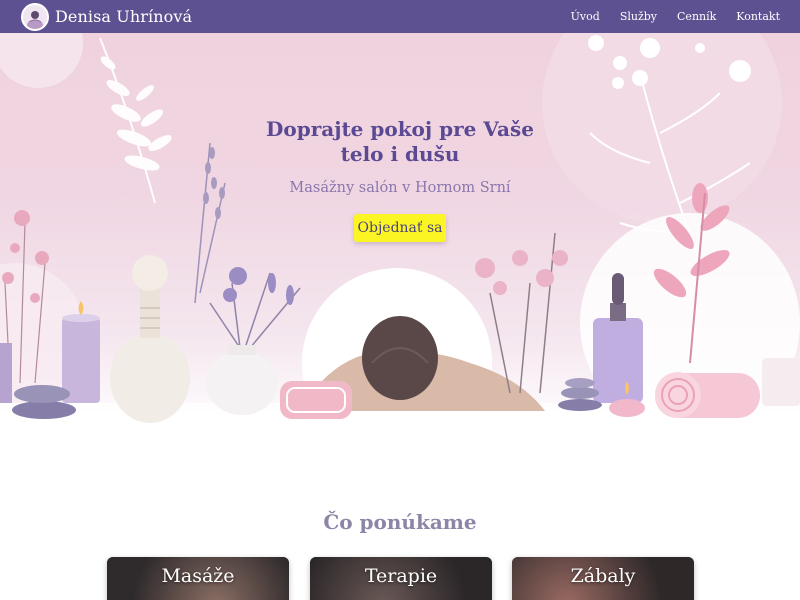 The width and height of the screenshot is (800, 600). I want to click on service-card-terapie: Terapie, so click(401, 578).